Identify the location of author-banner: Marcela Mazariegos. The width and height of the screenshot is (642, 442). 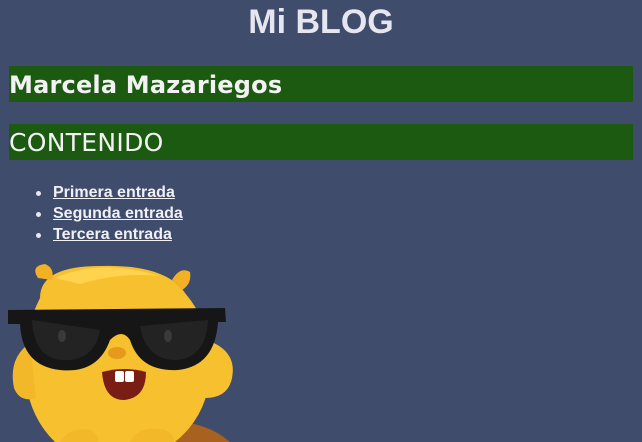
(321, 84).